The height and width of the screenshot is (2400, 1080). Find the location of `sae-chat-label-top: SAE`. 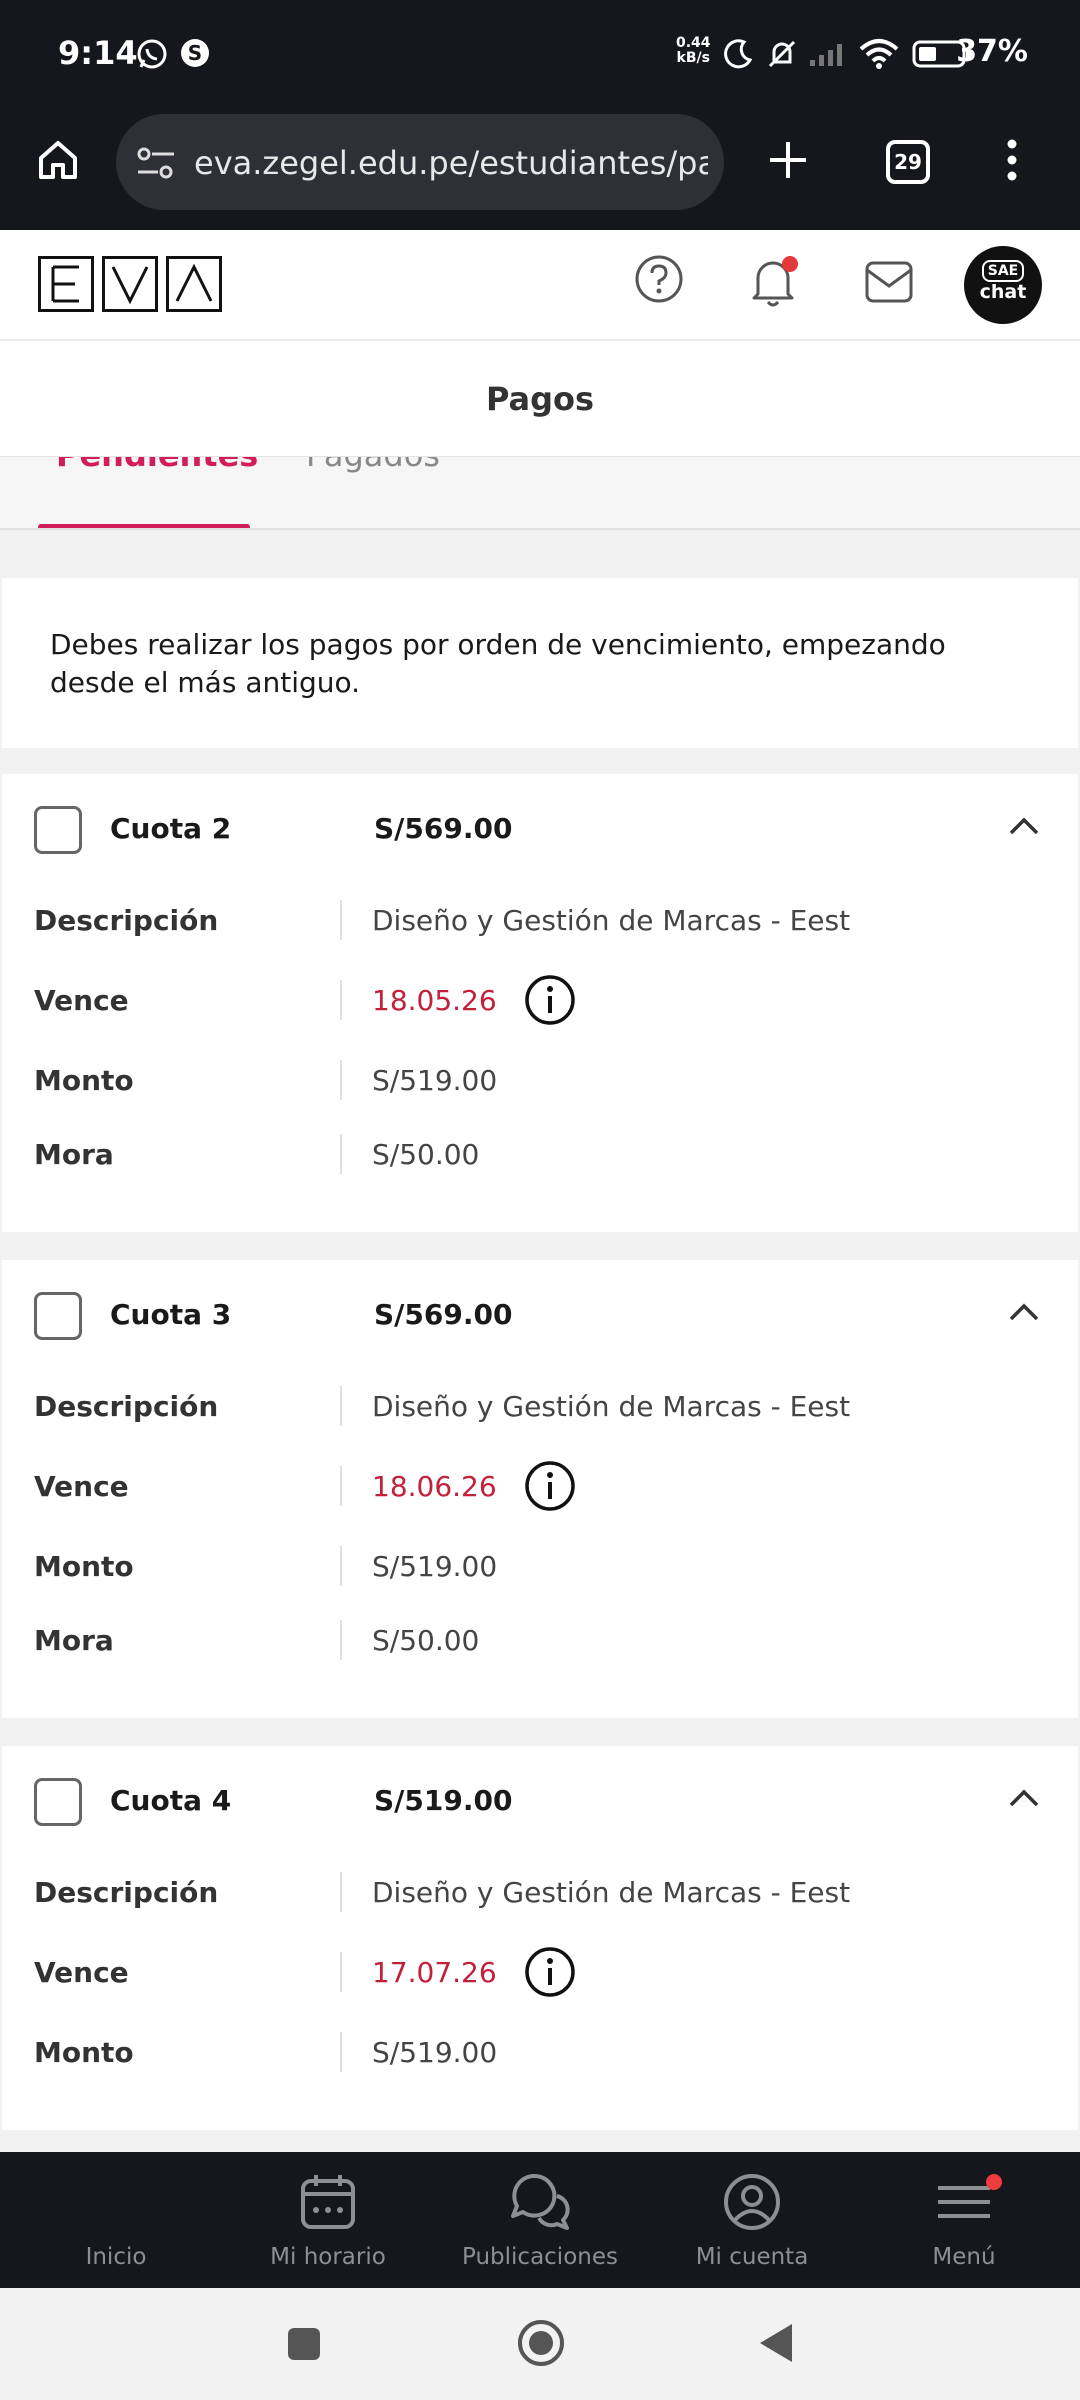

sae-chat-label-top: SAE is located at coordinates (1003, 271).